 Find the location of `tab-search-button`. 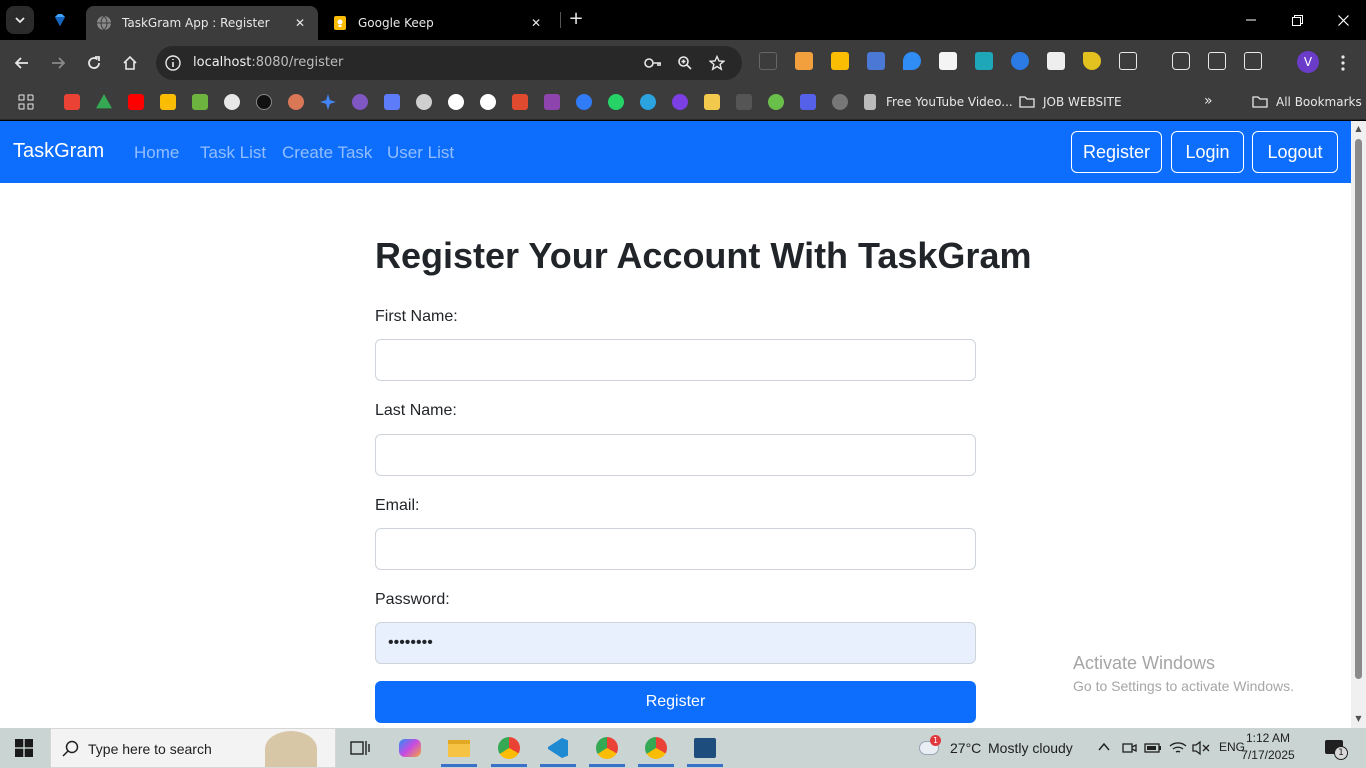

tab-search-button is located at coordinates (20, 20).